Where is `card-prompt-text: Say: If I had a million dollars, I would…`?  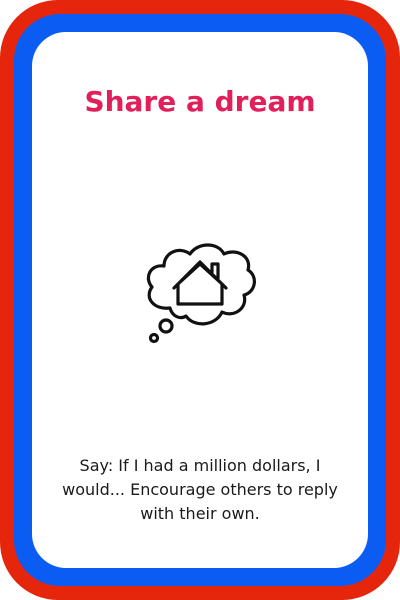 card-prompt-text: Say: If I had a million dollars, I would… is located at coordinates (200, 489).